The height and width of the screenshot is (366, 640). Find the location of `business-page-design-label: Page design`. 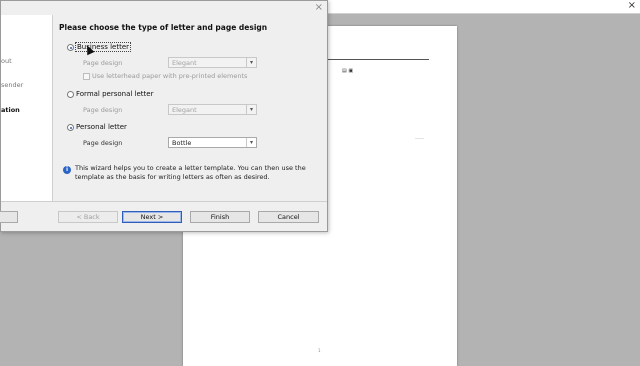

business-page-design-label: Page design is located at coordinates (103, 63).